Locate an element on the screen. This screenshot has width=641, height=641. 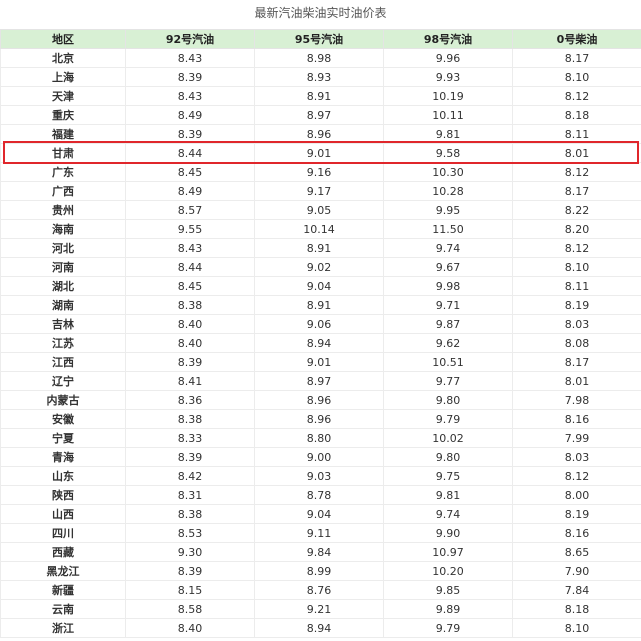
region-cell: 北京 is located at coordinates (63, 58).